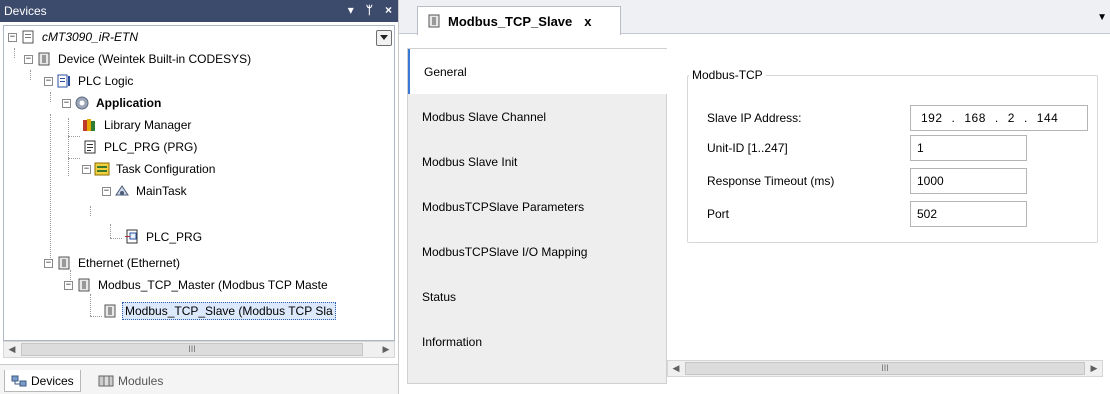 The width and height of the screenshot is (1110, 394). Describe the element at coordinates (975, 118) in the screenshot. I see `ip-octet-2: 168` at that location.